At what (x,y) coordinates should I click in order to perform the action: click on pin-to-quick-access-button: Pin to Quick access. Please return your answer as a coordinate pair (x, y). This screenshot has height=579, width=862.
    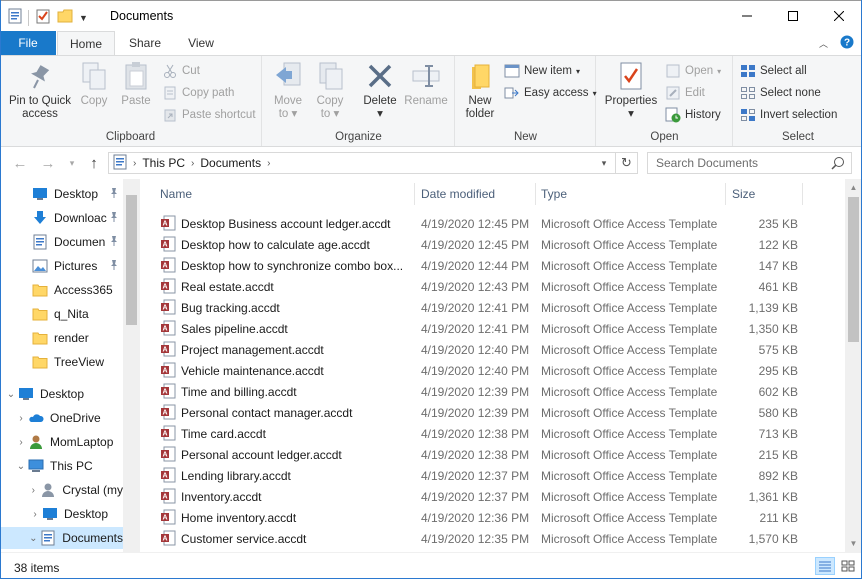
    Looking at the image, I should click on (40, 90).